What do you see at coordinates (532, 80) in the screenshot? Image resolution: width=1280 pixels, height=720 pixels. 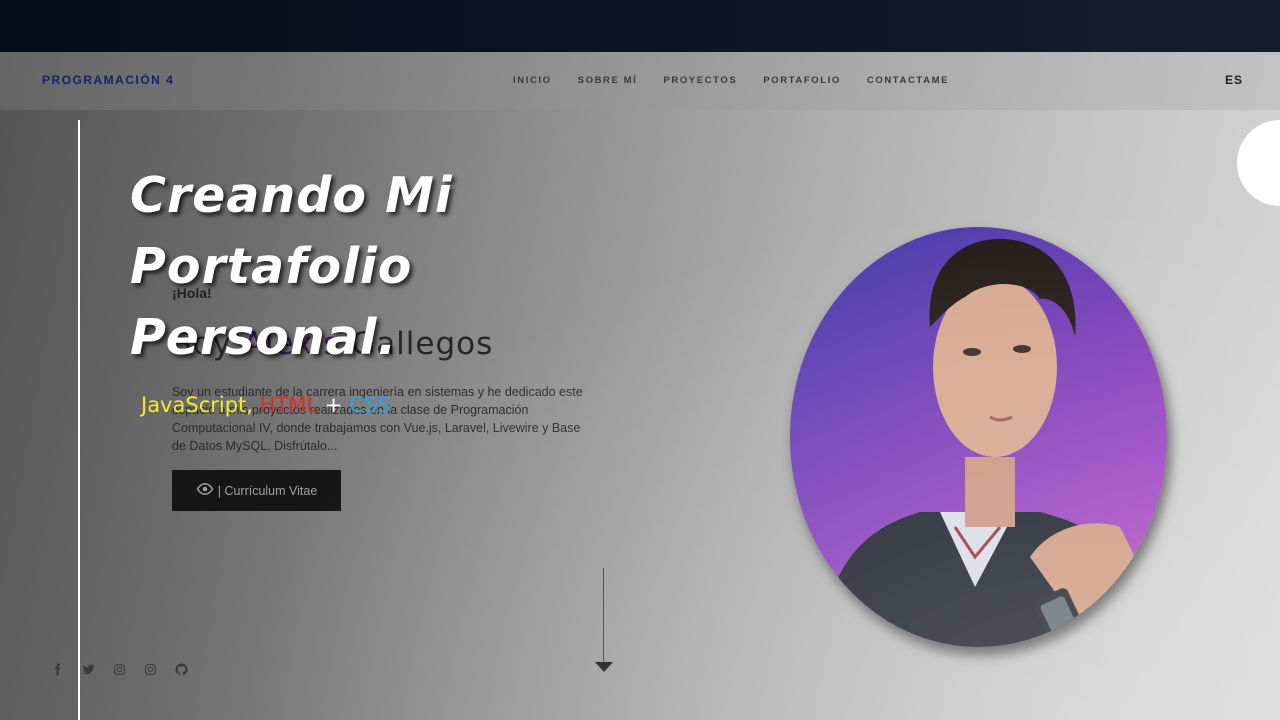 I see `nav-item-inicio: INICIO` at bounding box center [532, 80].